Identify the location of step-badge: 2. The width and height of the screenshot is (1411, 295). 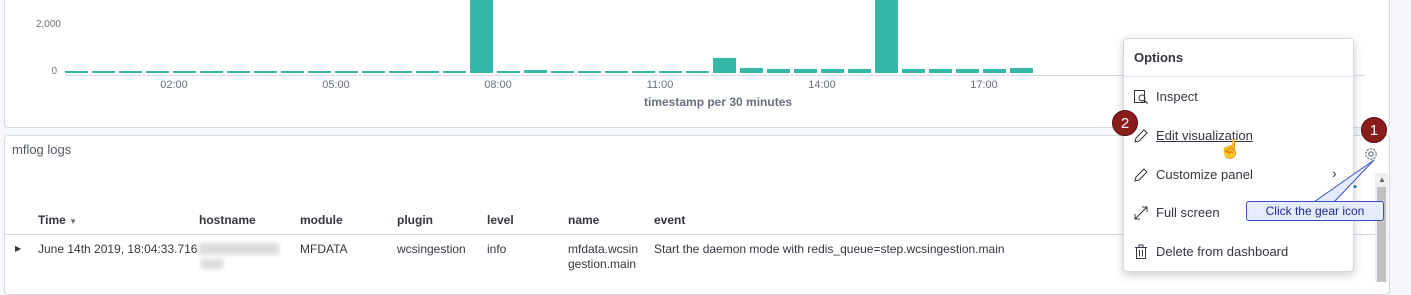
(1125, 123).